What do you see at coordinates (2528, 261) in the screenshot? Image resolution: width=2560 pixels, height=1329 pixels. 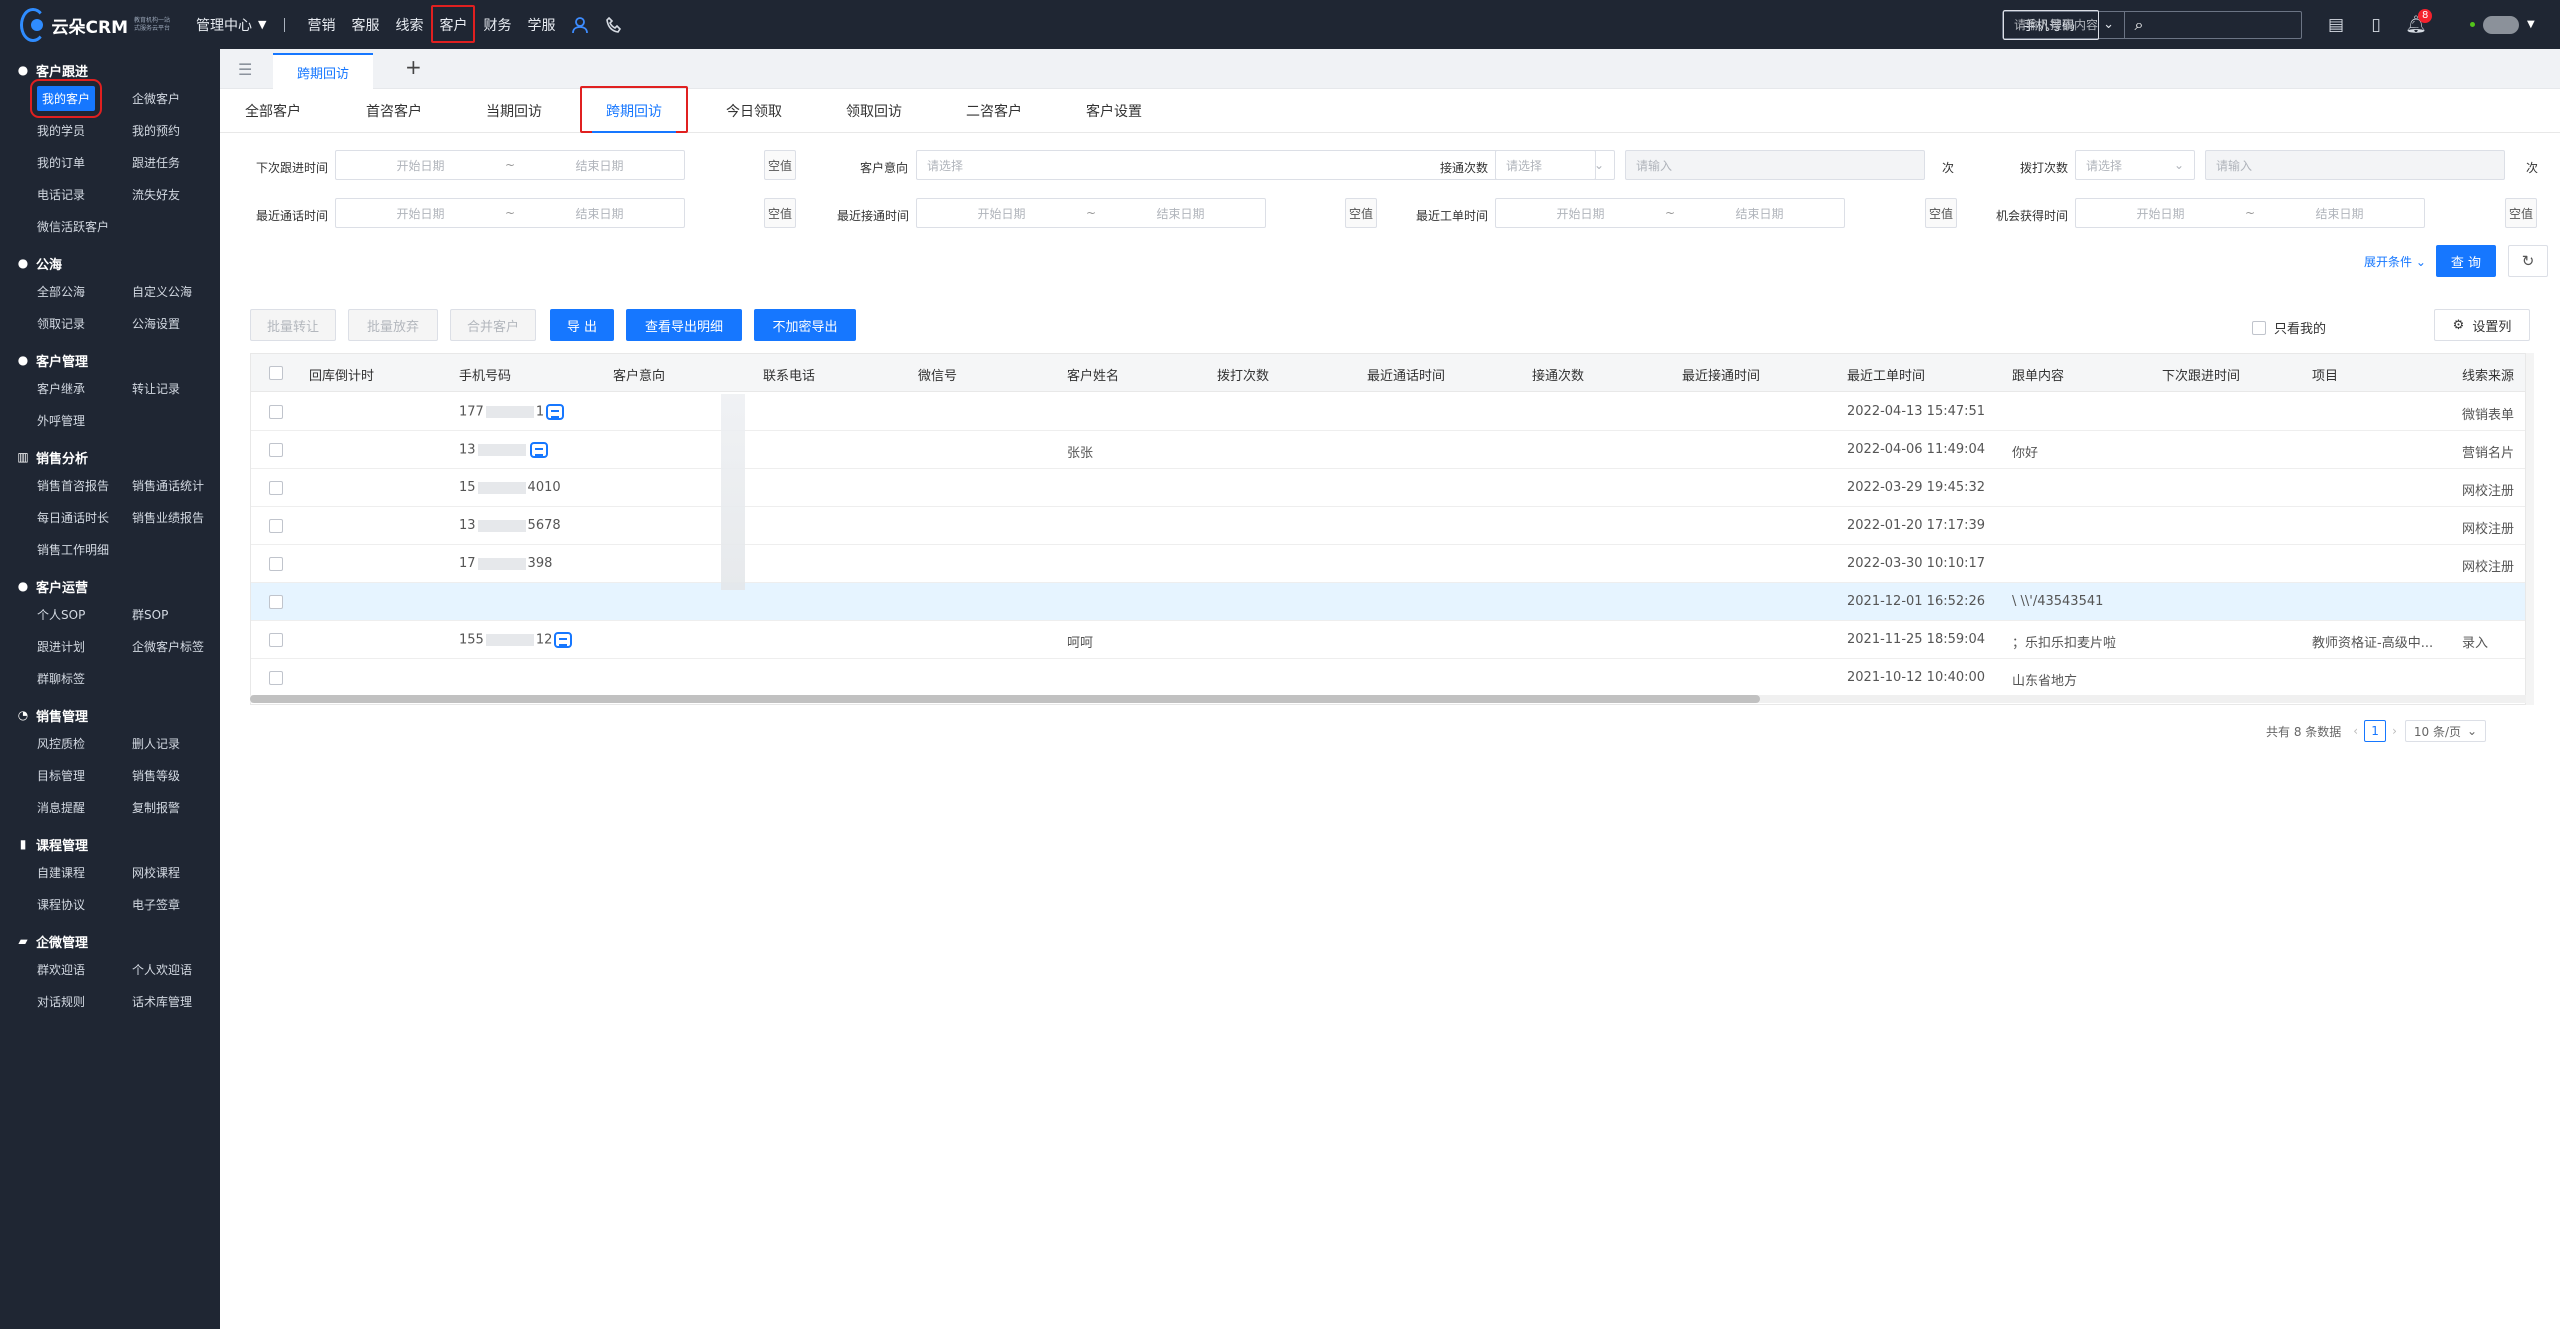 I see `refresh-icon: ↻` at bounding box center [2528, 261].